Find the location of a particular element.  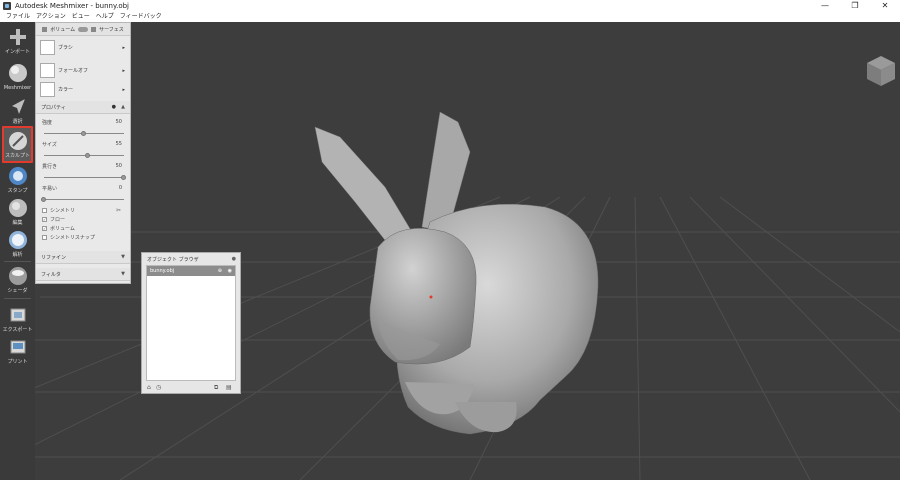

color-swatch is located at coordinates (47, 89).